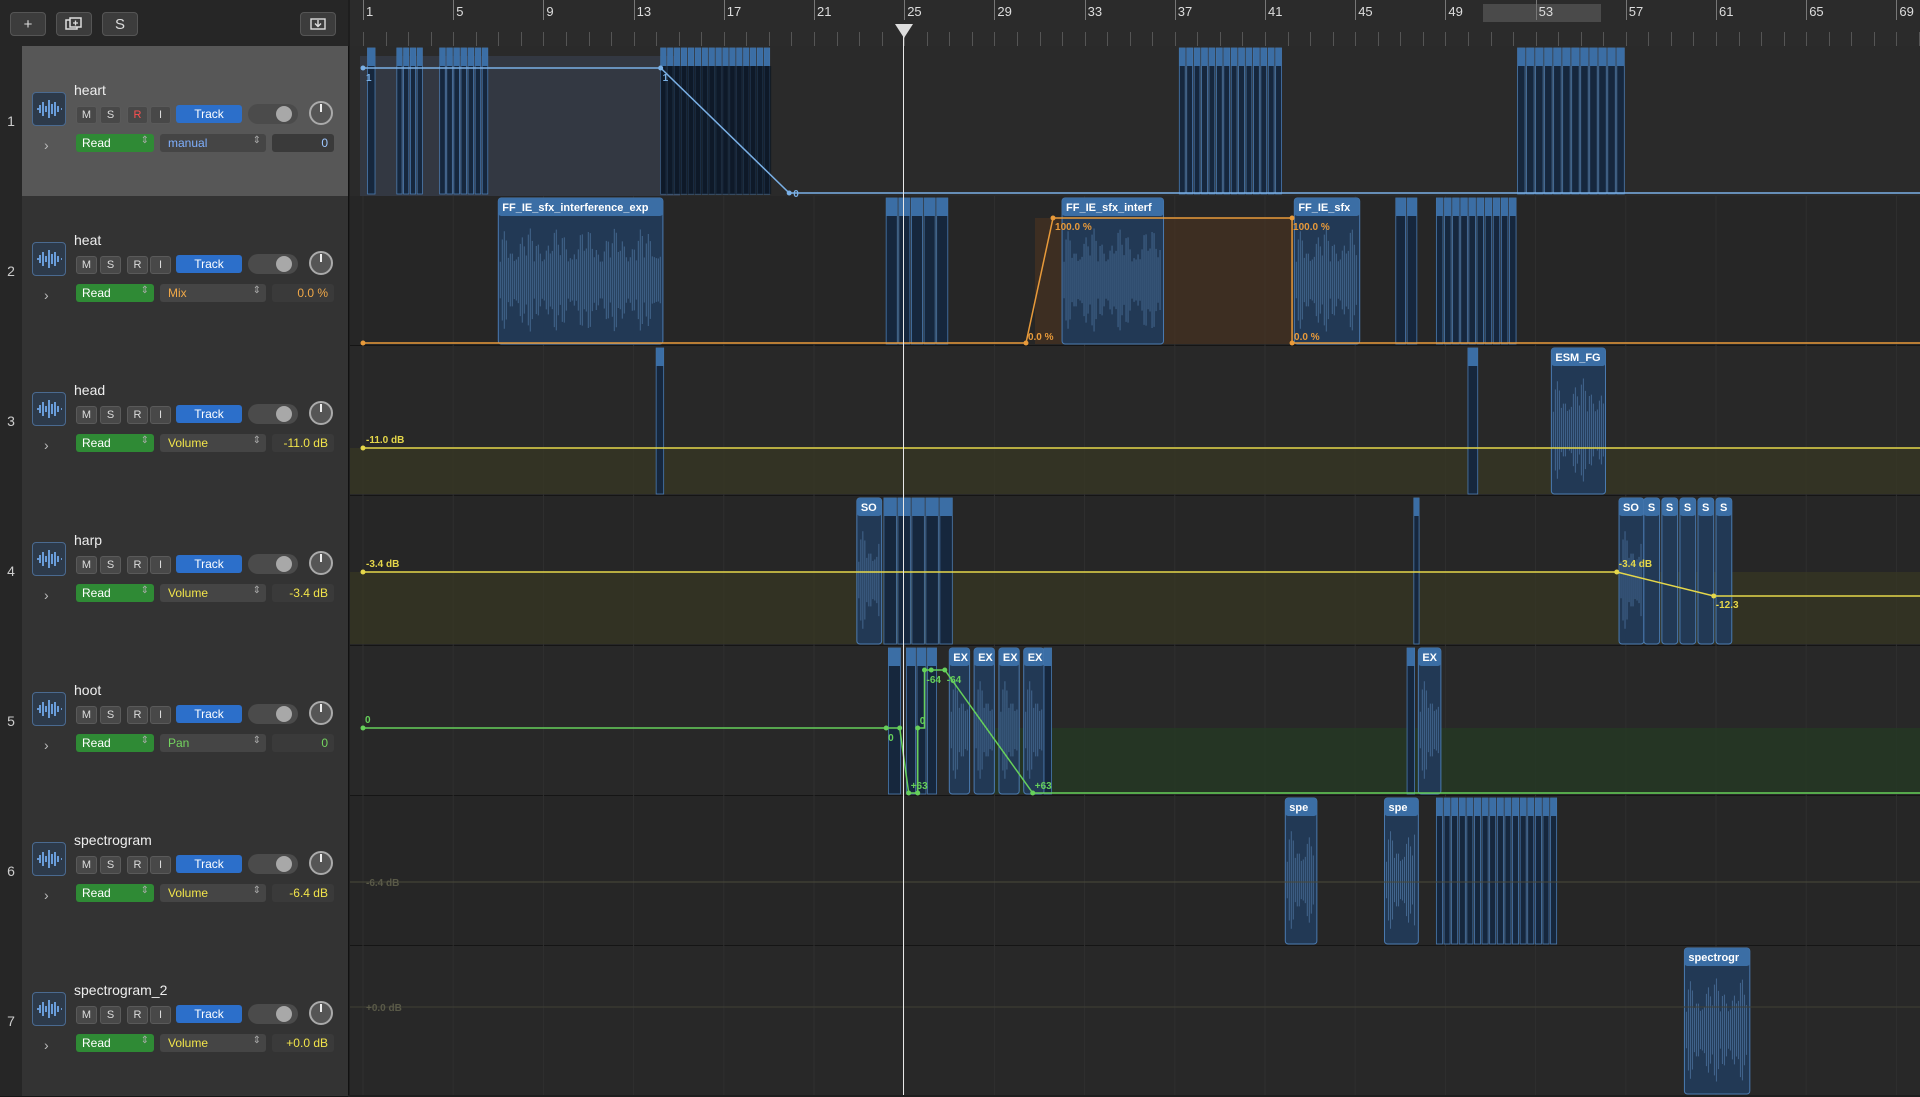  Describe the element at coordinates (86, 265) in the screenshot. I see `mute-button: M` at that location.